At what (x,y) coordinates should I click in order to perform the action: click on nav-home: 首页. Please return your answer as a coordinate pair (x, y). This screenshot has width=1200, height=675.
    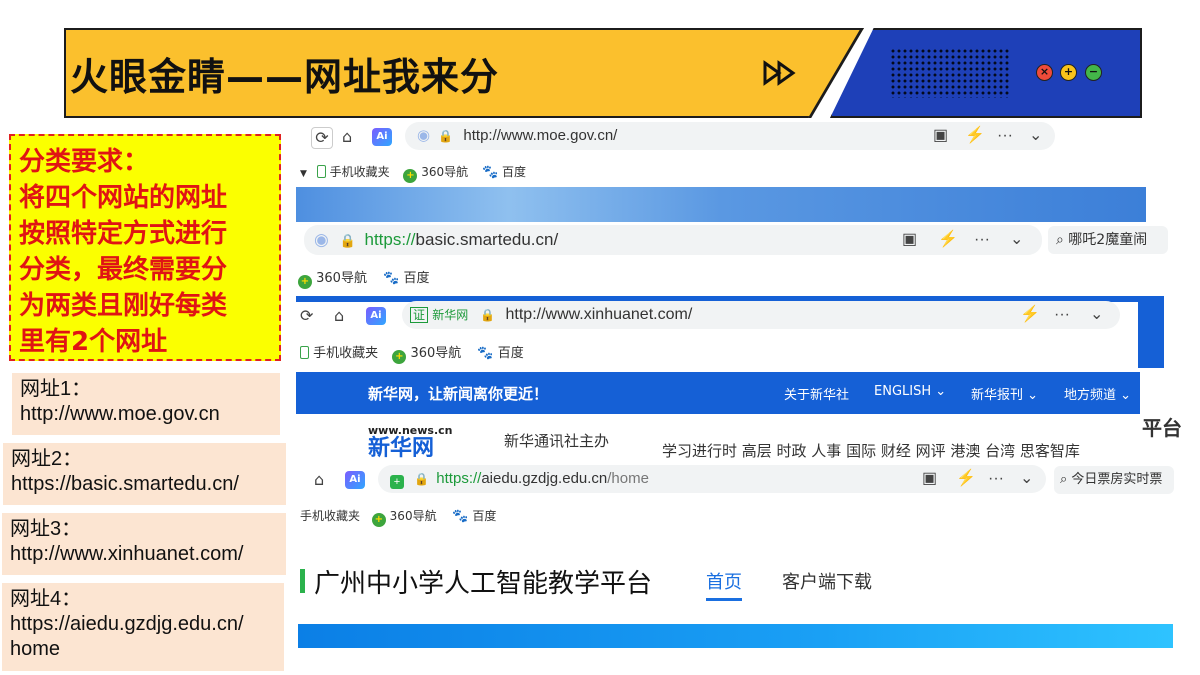
    Looking at the image, I should click on (724, 581).